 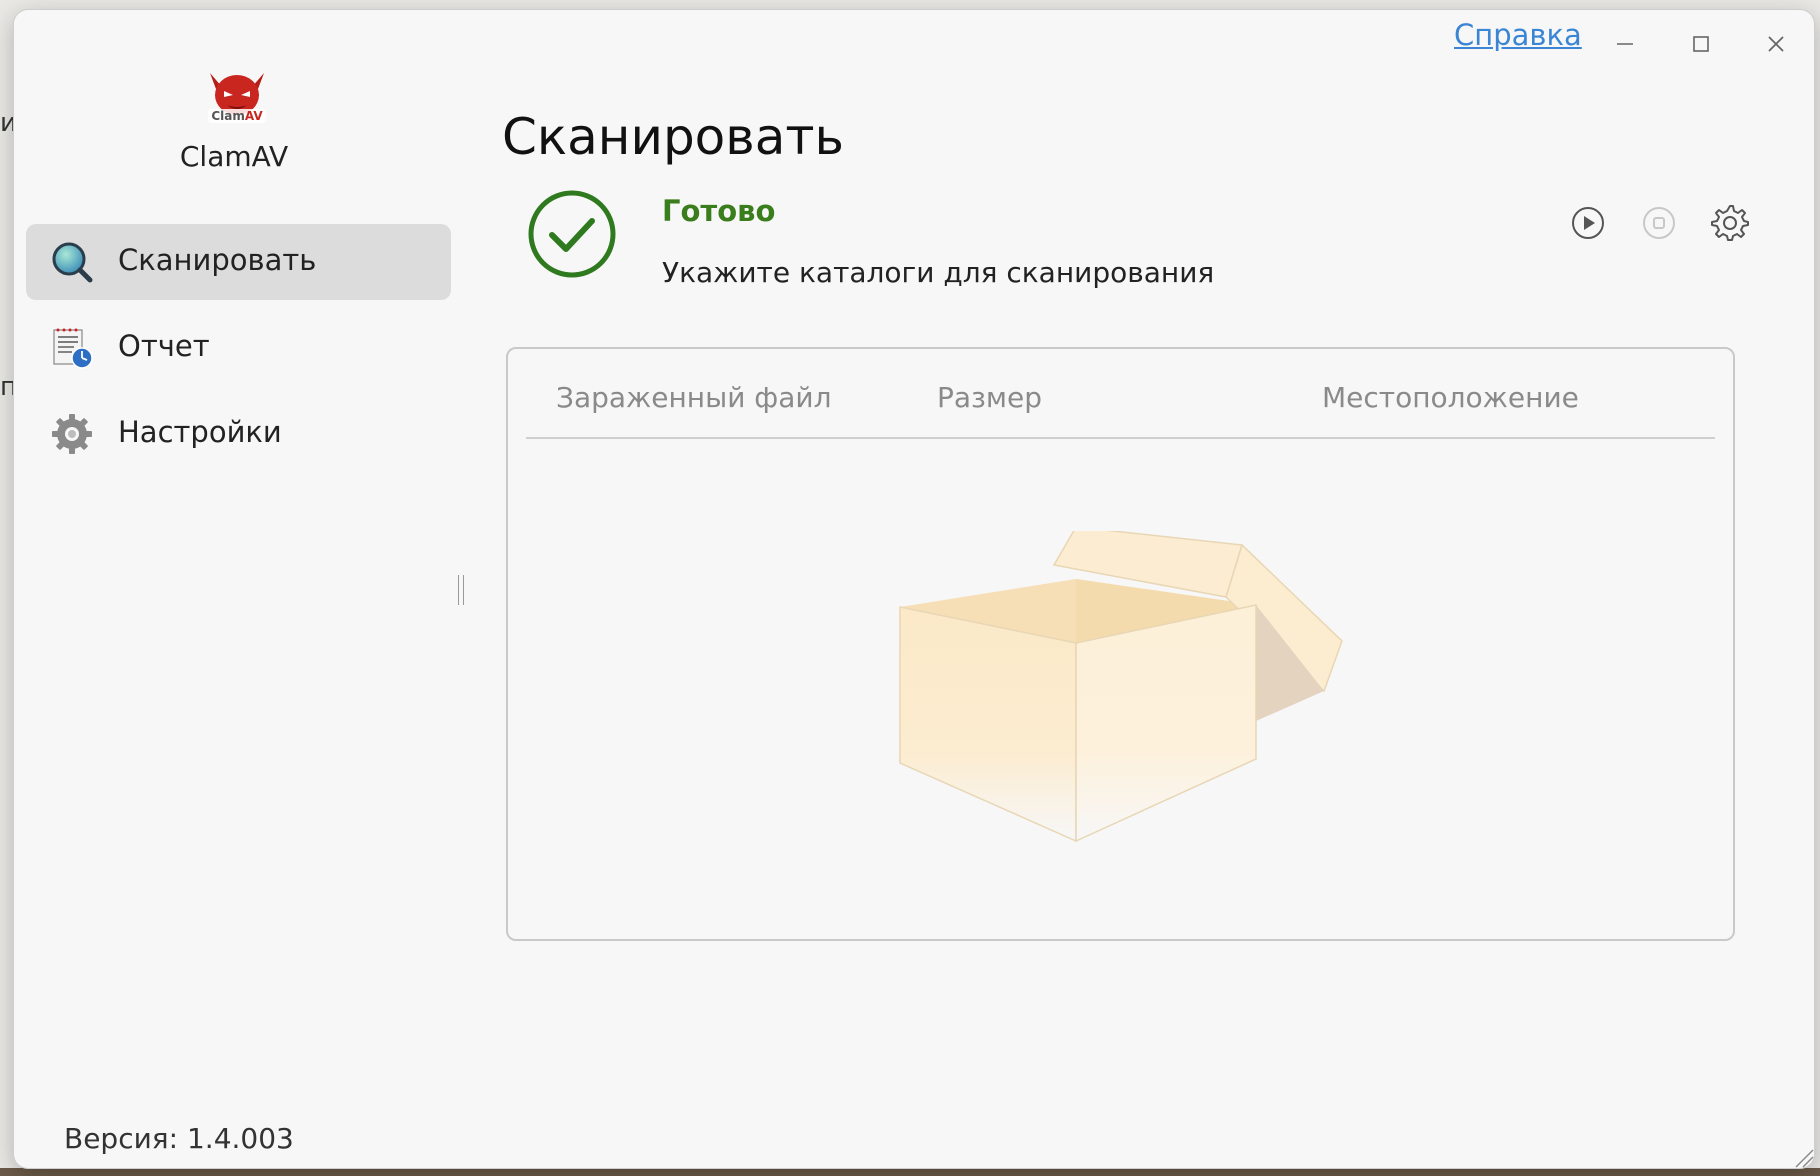 I want to click on help-link: Справка, so click(x=1518, y=35).